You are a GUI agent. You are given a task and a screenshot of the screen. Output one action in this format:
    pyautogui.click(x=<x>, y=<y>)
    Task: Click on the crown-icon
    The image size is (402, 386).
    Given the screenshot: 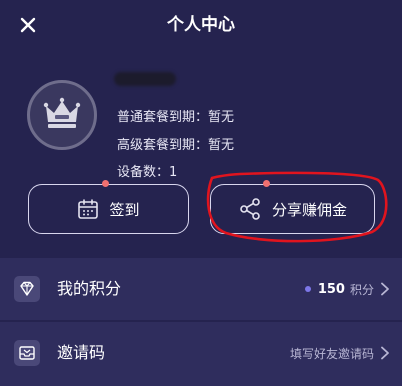 What is the action you would take?
    pyautogui.click(x=62, y=112)
    